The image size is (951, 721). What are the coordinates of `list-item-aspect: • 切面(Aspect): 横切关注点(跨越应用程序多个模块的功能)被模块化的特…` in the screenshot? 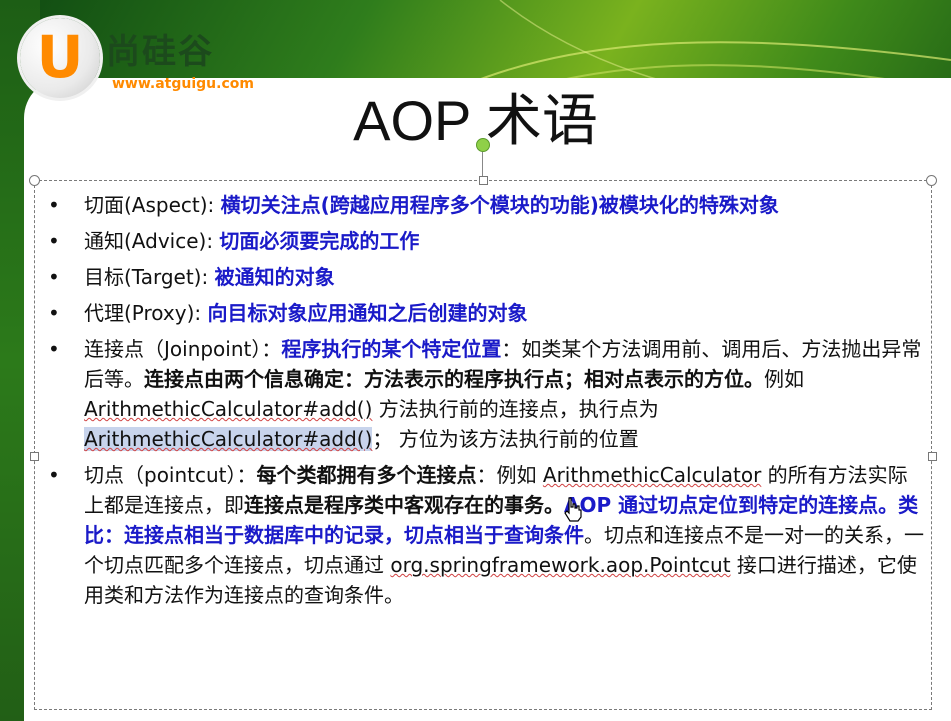 It's located at (484, 205).